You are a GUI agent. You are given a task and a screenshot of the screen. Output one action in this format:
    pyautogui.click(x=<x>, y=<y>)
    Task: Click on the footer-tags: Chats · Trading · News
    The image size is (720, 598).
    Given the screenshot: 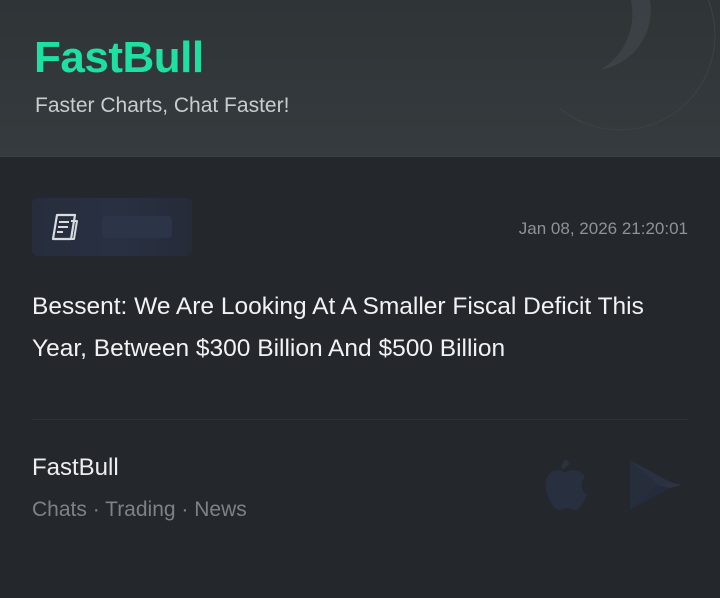 What is the action you would take?
    pyautogui.click(x=139, y=509)
    